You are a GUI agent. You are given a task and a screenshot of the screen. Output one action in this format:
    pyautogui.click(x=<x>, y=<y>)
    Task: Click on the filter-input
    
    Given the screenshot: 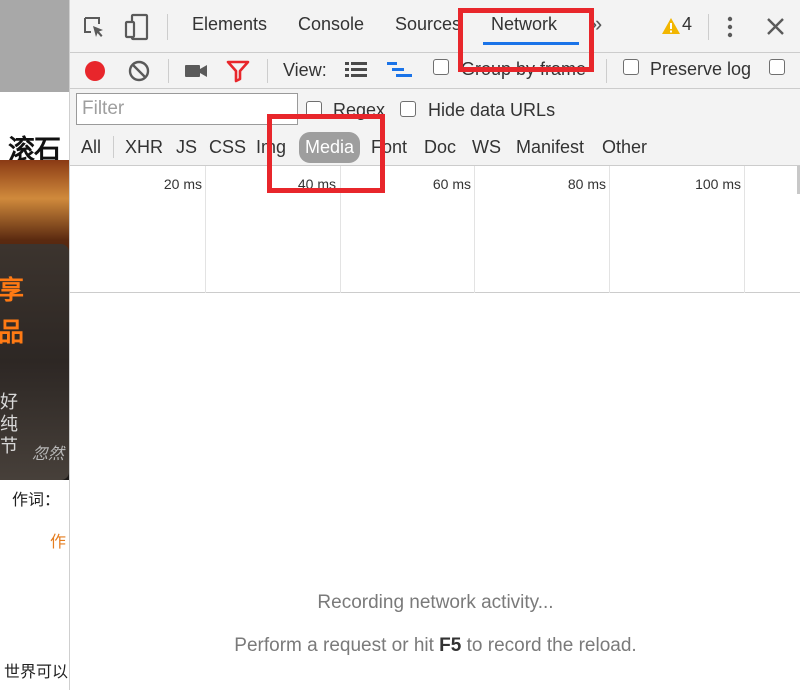 What is the action you would take?
    pyautogui.click(x=187, y=109)
    